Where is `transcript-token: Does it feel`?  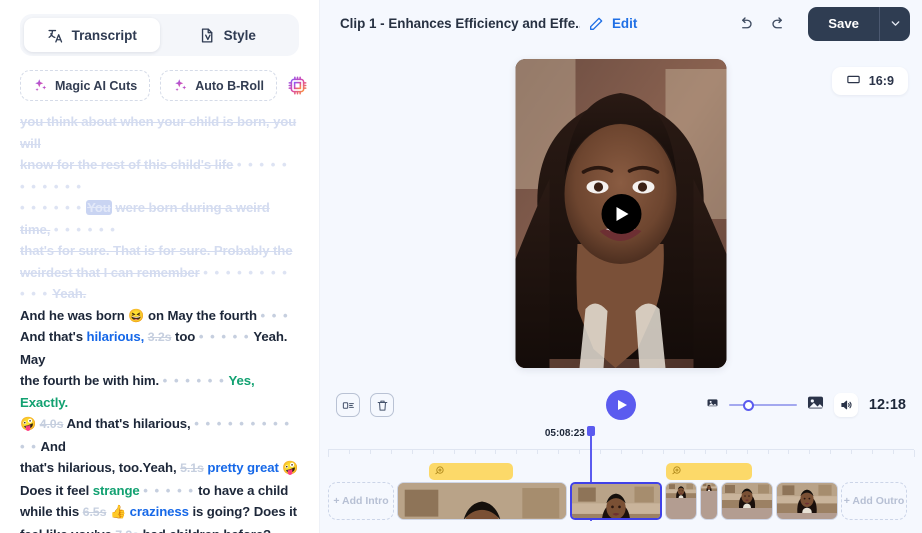
transcript-token: Does it feel is located at coordinates (54, 490).